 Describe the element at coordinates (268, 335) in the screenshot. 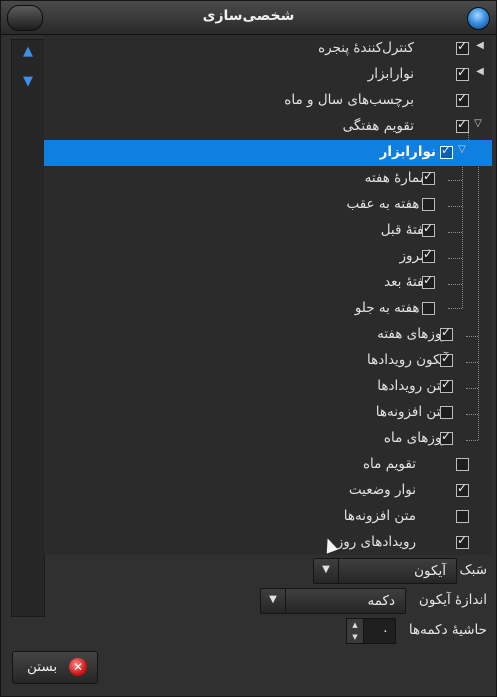

I see `tree-item-weekdays: روزهای هفته` at that location.